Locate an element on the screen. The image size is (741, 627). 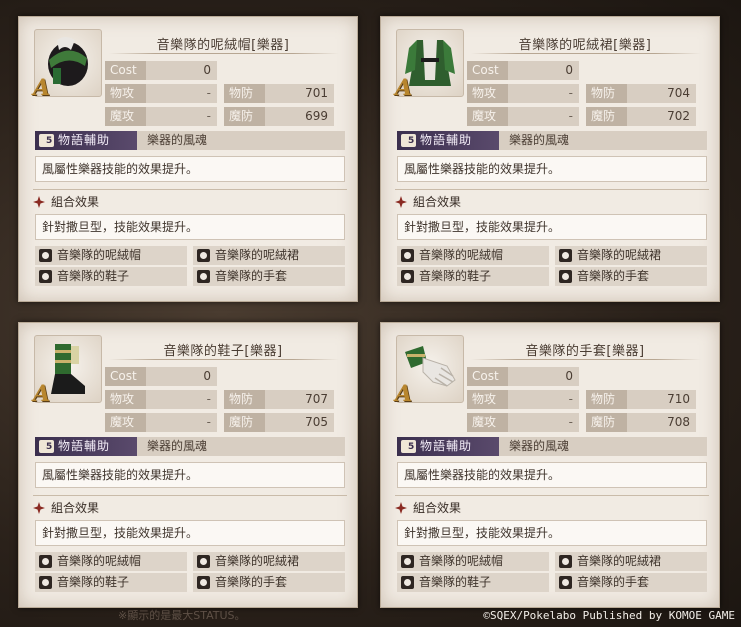
support-description: 風屬性樂器技能的效果提升。 is located at coordinates (552, 475).